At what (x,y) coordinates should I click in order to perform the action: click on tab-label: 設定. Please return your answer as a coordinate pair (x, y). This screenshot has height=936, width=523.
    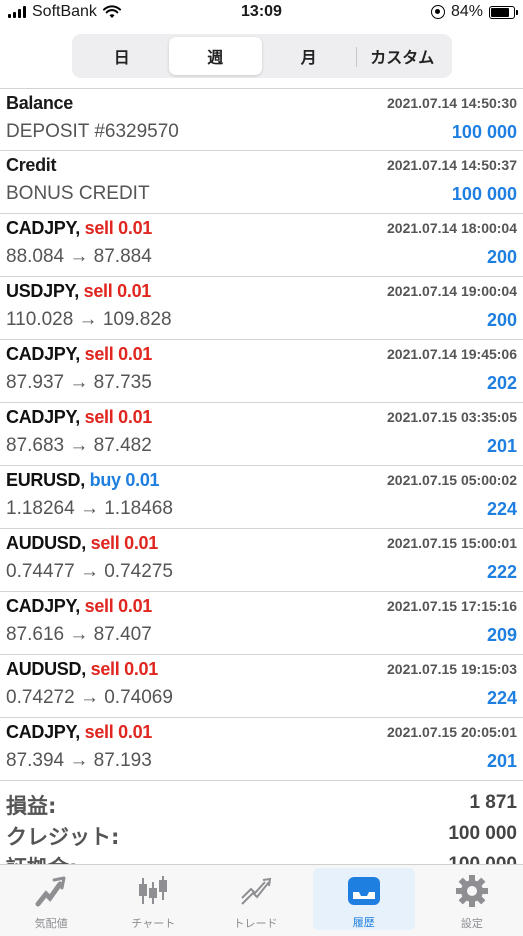
    Looking at the image, I should click on (471, 923).